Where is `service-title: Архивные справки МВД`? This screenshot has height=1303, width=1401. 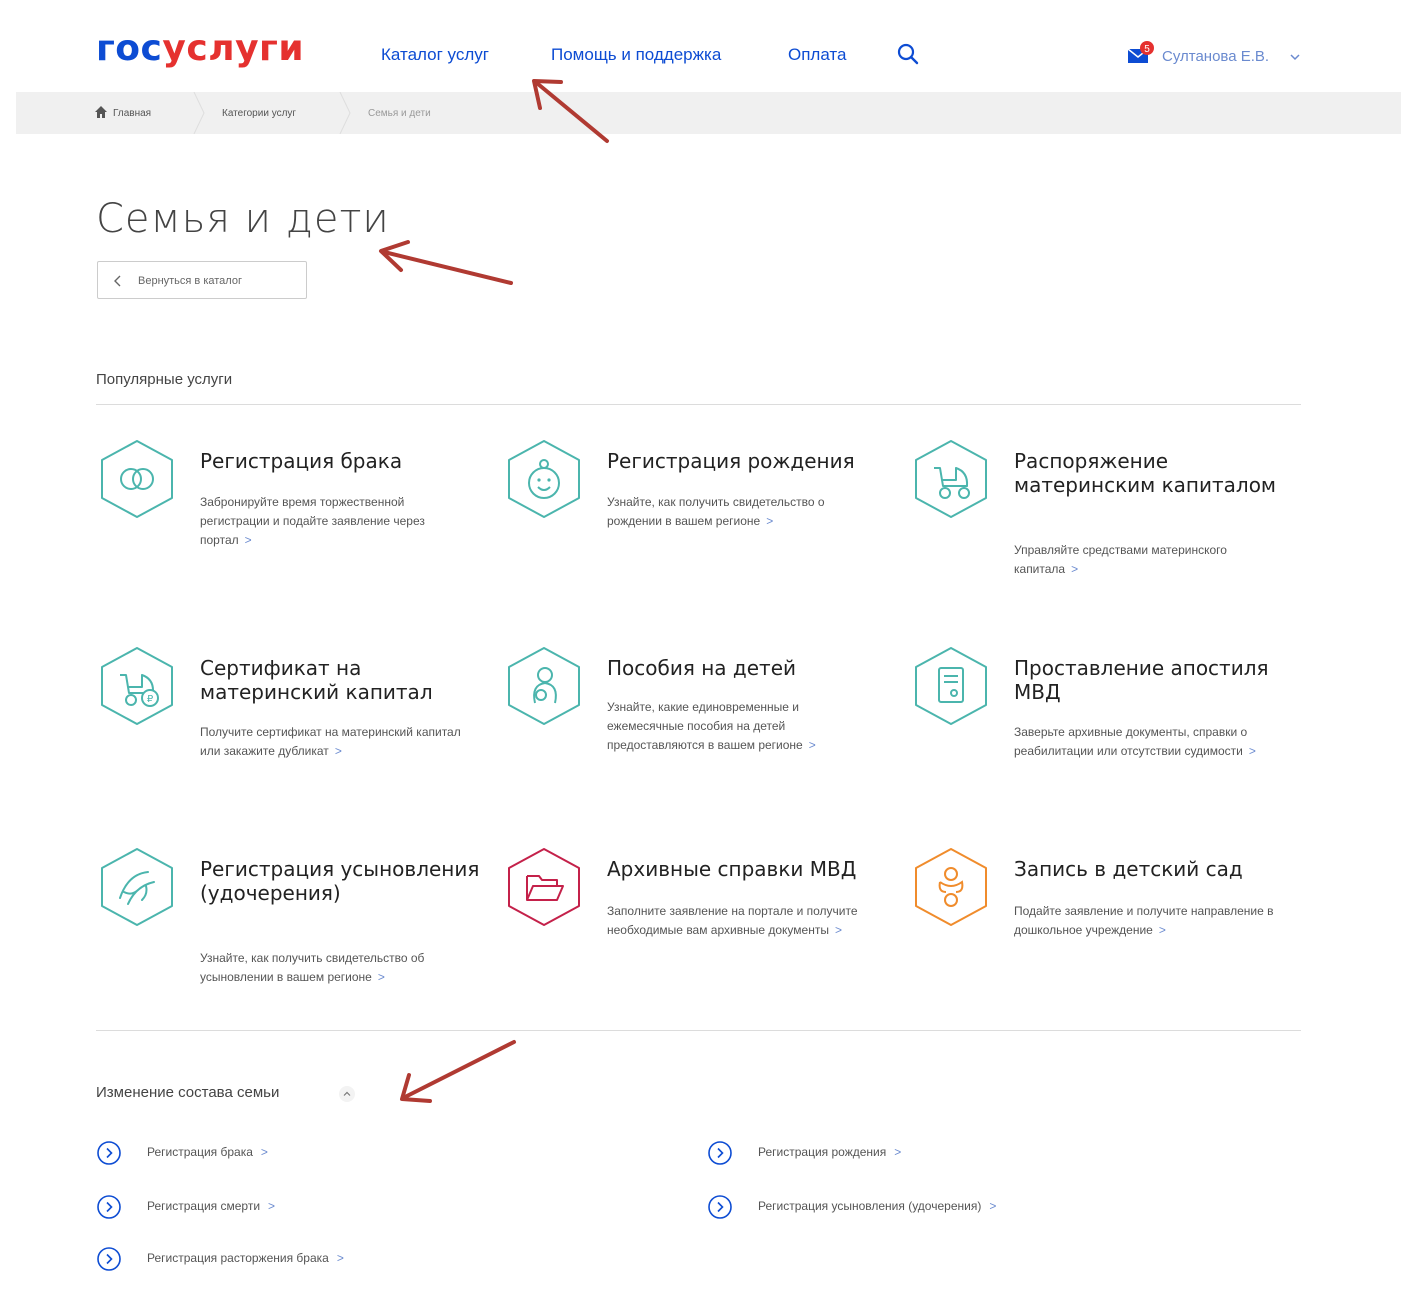
service-title: Архивные справки МВД is located at coordinates (732, 869).